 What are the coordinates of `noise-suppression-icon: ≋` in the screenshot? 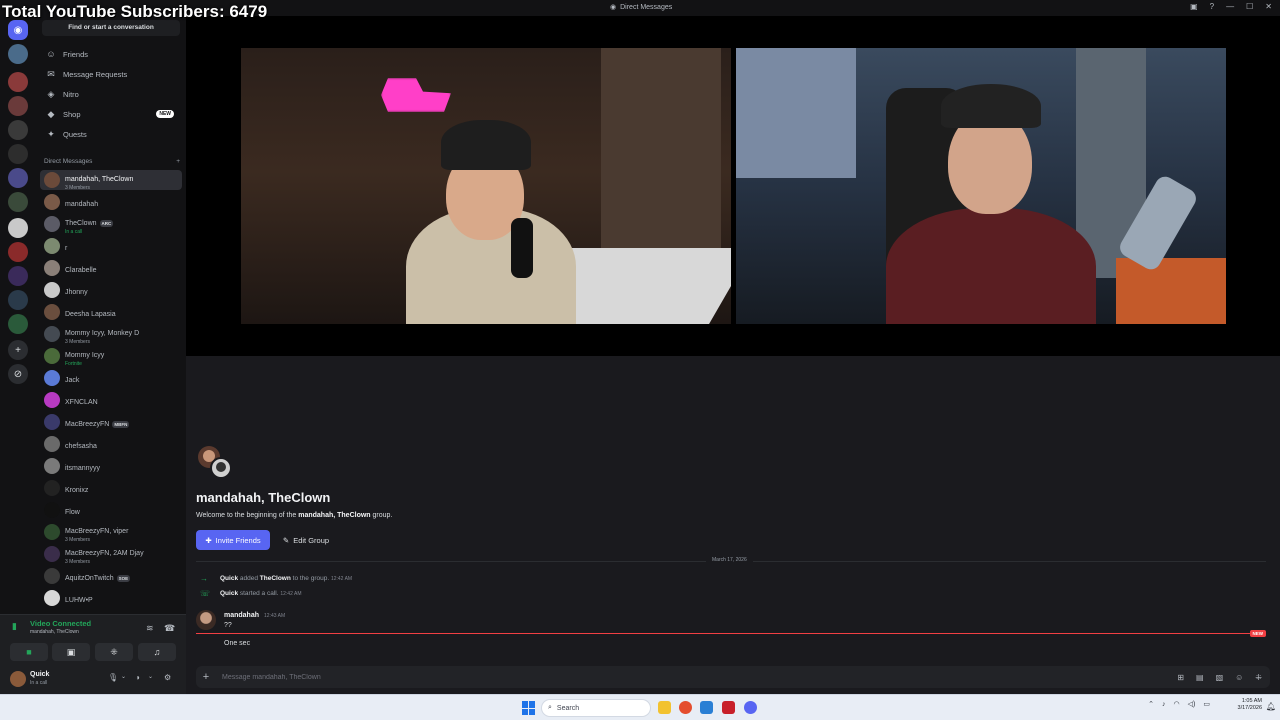 It's located at (150, 628).